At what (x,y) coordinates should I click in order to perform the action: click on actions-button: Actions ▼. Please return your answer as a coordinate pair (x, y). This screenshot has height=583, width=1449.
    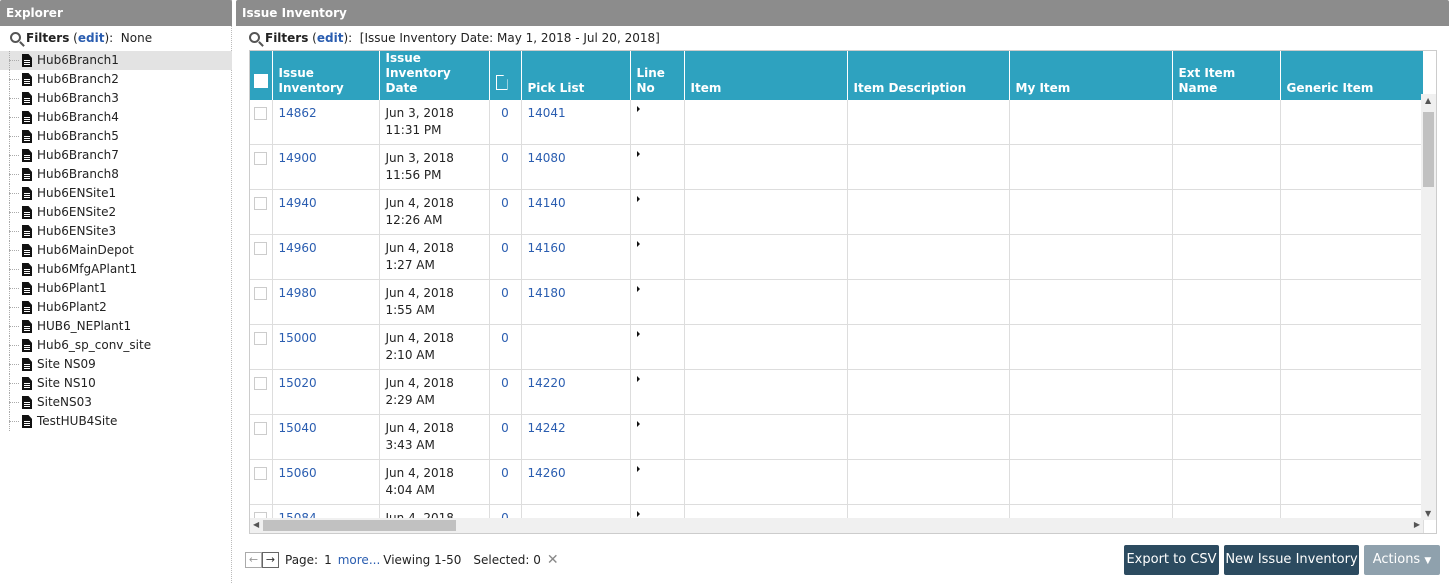
    Looking at the image, I should click on (1402, 560).